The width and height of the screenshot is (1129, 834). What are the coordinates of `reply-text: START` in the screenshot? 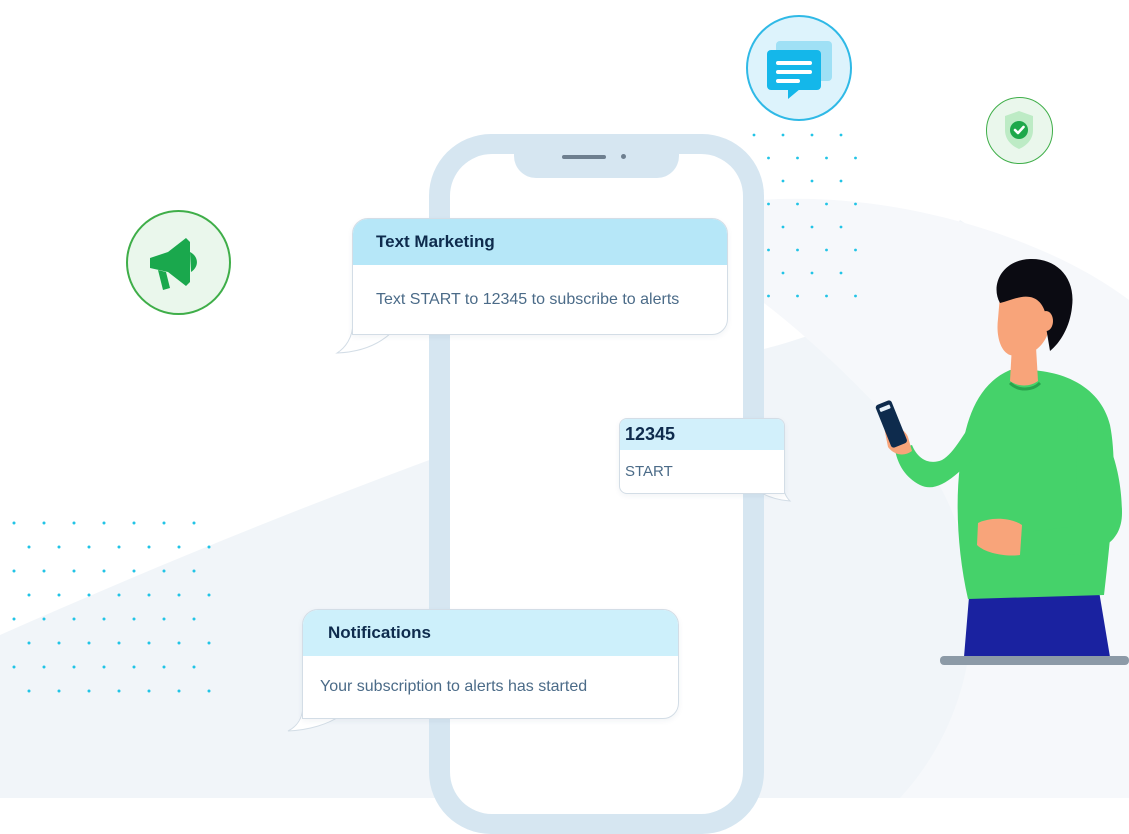 It's located at (649, 471).